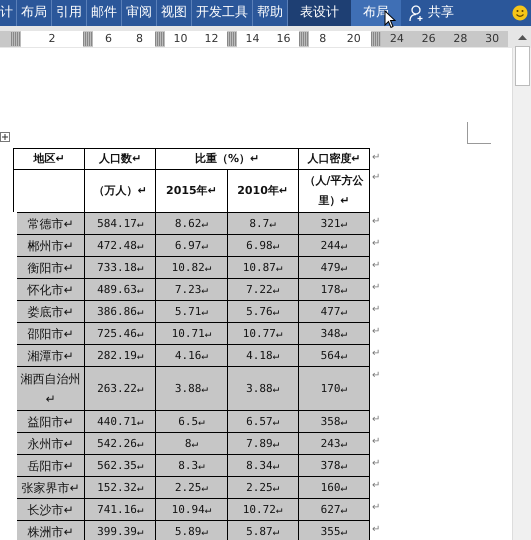 Image resolution: width=531 pixels, height=540 pixels. What do you see at coordinates (253, 38) in the screenshot?
I see `ruler-number: 14` at bounding box center [253, 38].